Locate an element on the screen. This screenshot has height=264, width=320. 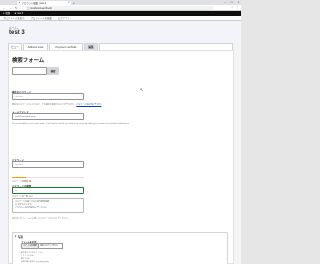
no-file-text: 選択されていません is located at coordinates (51, 245).